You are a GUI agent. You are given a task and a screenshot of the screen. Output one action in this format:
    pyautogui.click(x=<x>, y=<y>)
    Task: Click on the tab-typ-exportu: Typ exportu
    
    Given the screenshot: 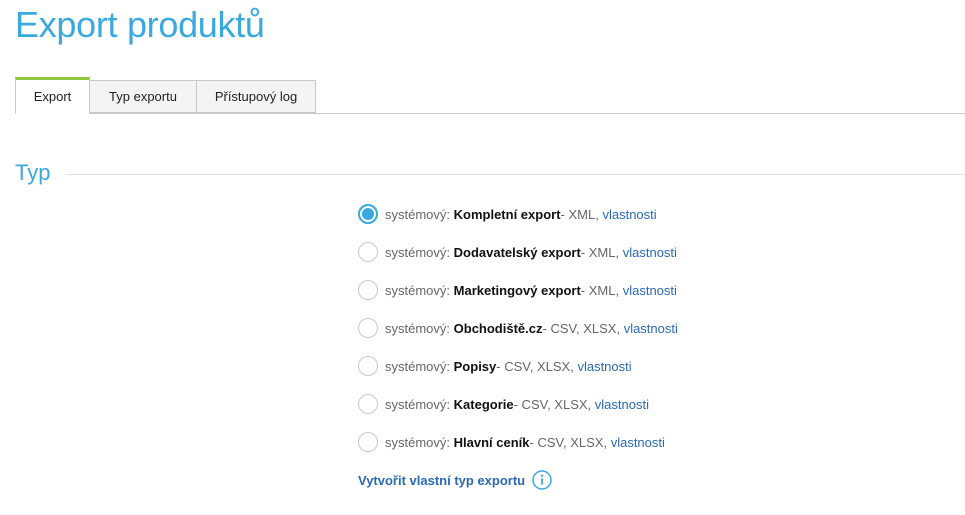 What is the action you would take?
    pyautogui.click(x=143, y=96)
    